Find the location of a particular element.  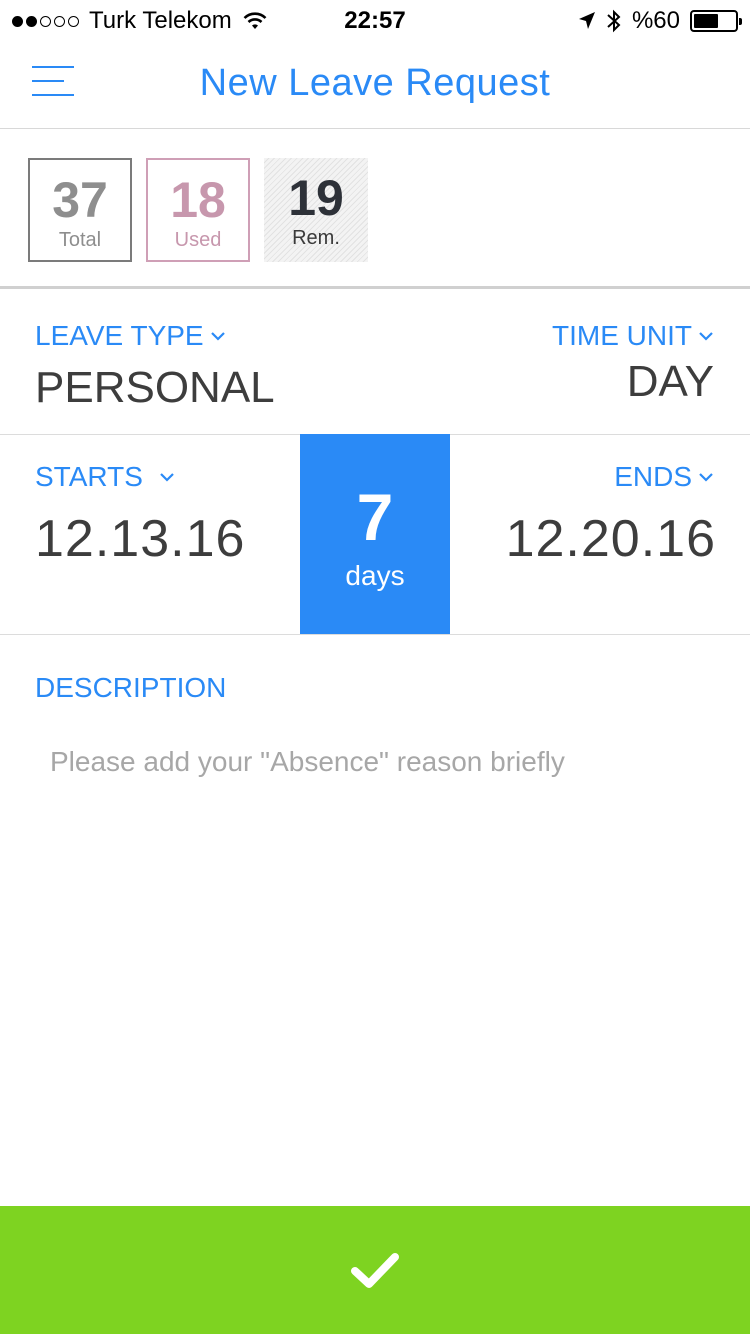

battery-fill is located at coordinates (706, 21).